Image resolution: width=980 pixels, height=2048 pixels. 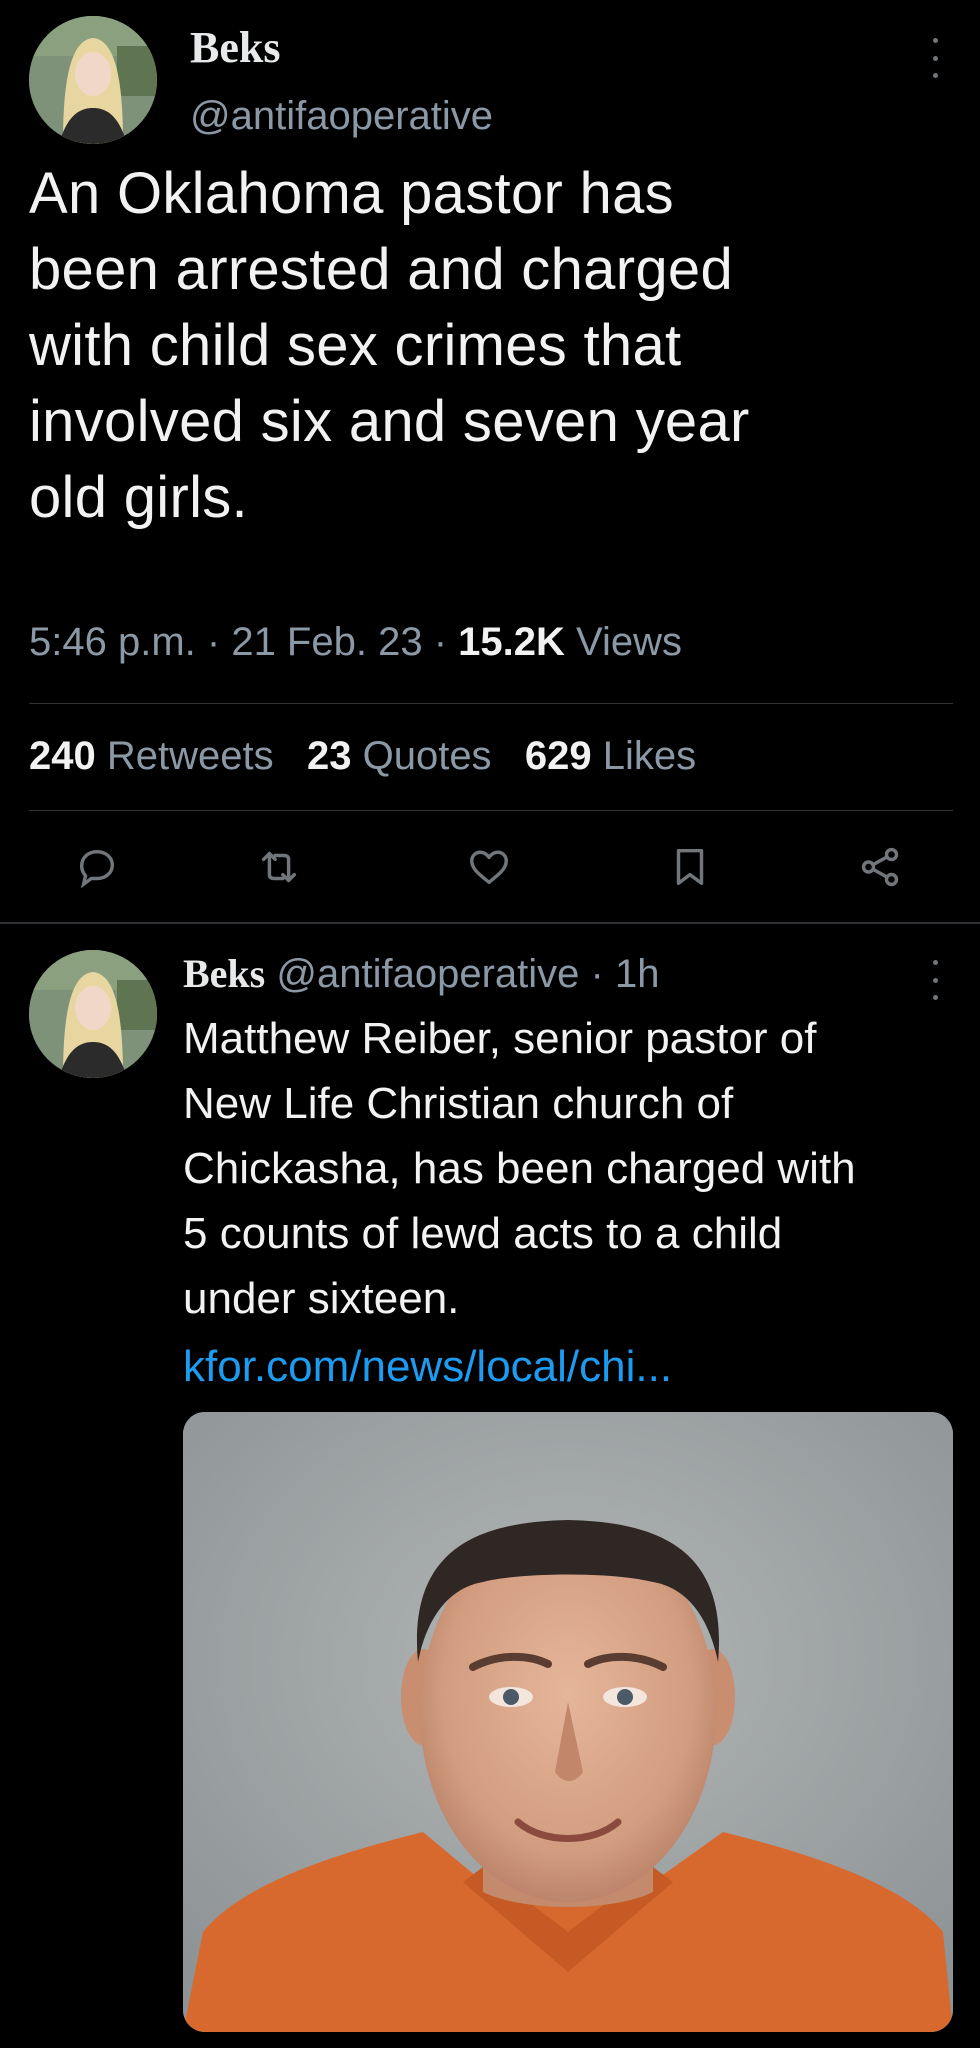 What do you see at coordinates (629, 642) in the screenshot?
I see `views-label: Views` at bounding box center [629, 642].